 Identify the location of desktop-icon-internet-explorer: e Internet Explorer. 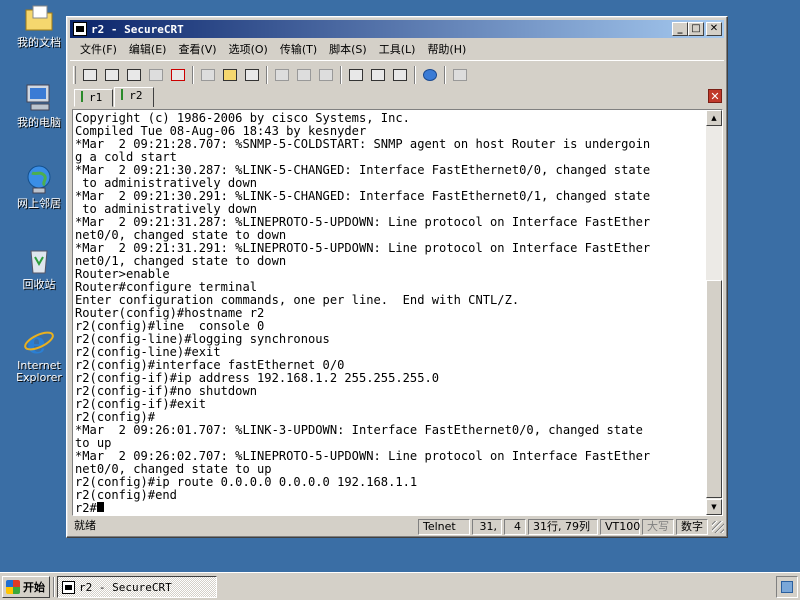
(39, 354).